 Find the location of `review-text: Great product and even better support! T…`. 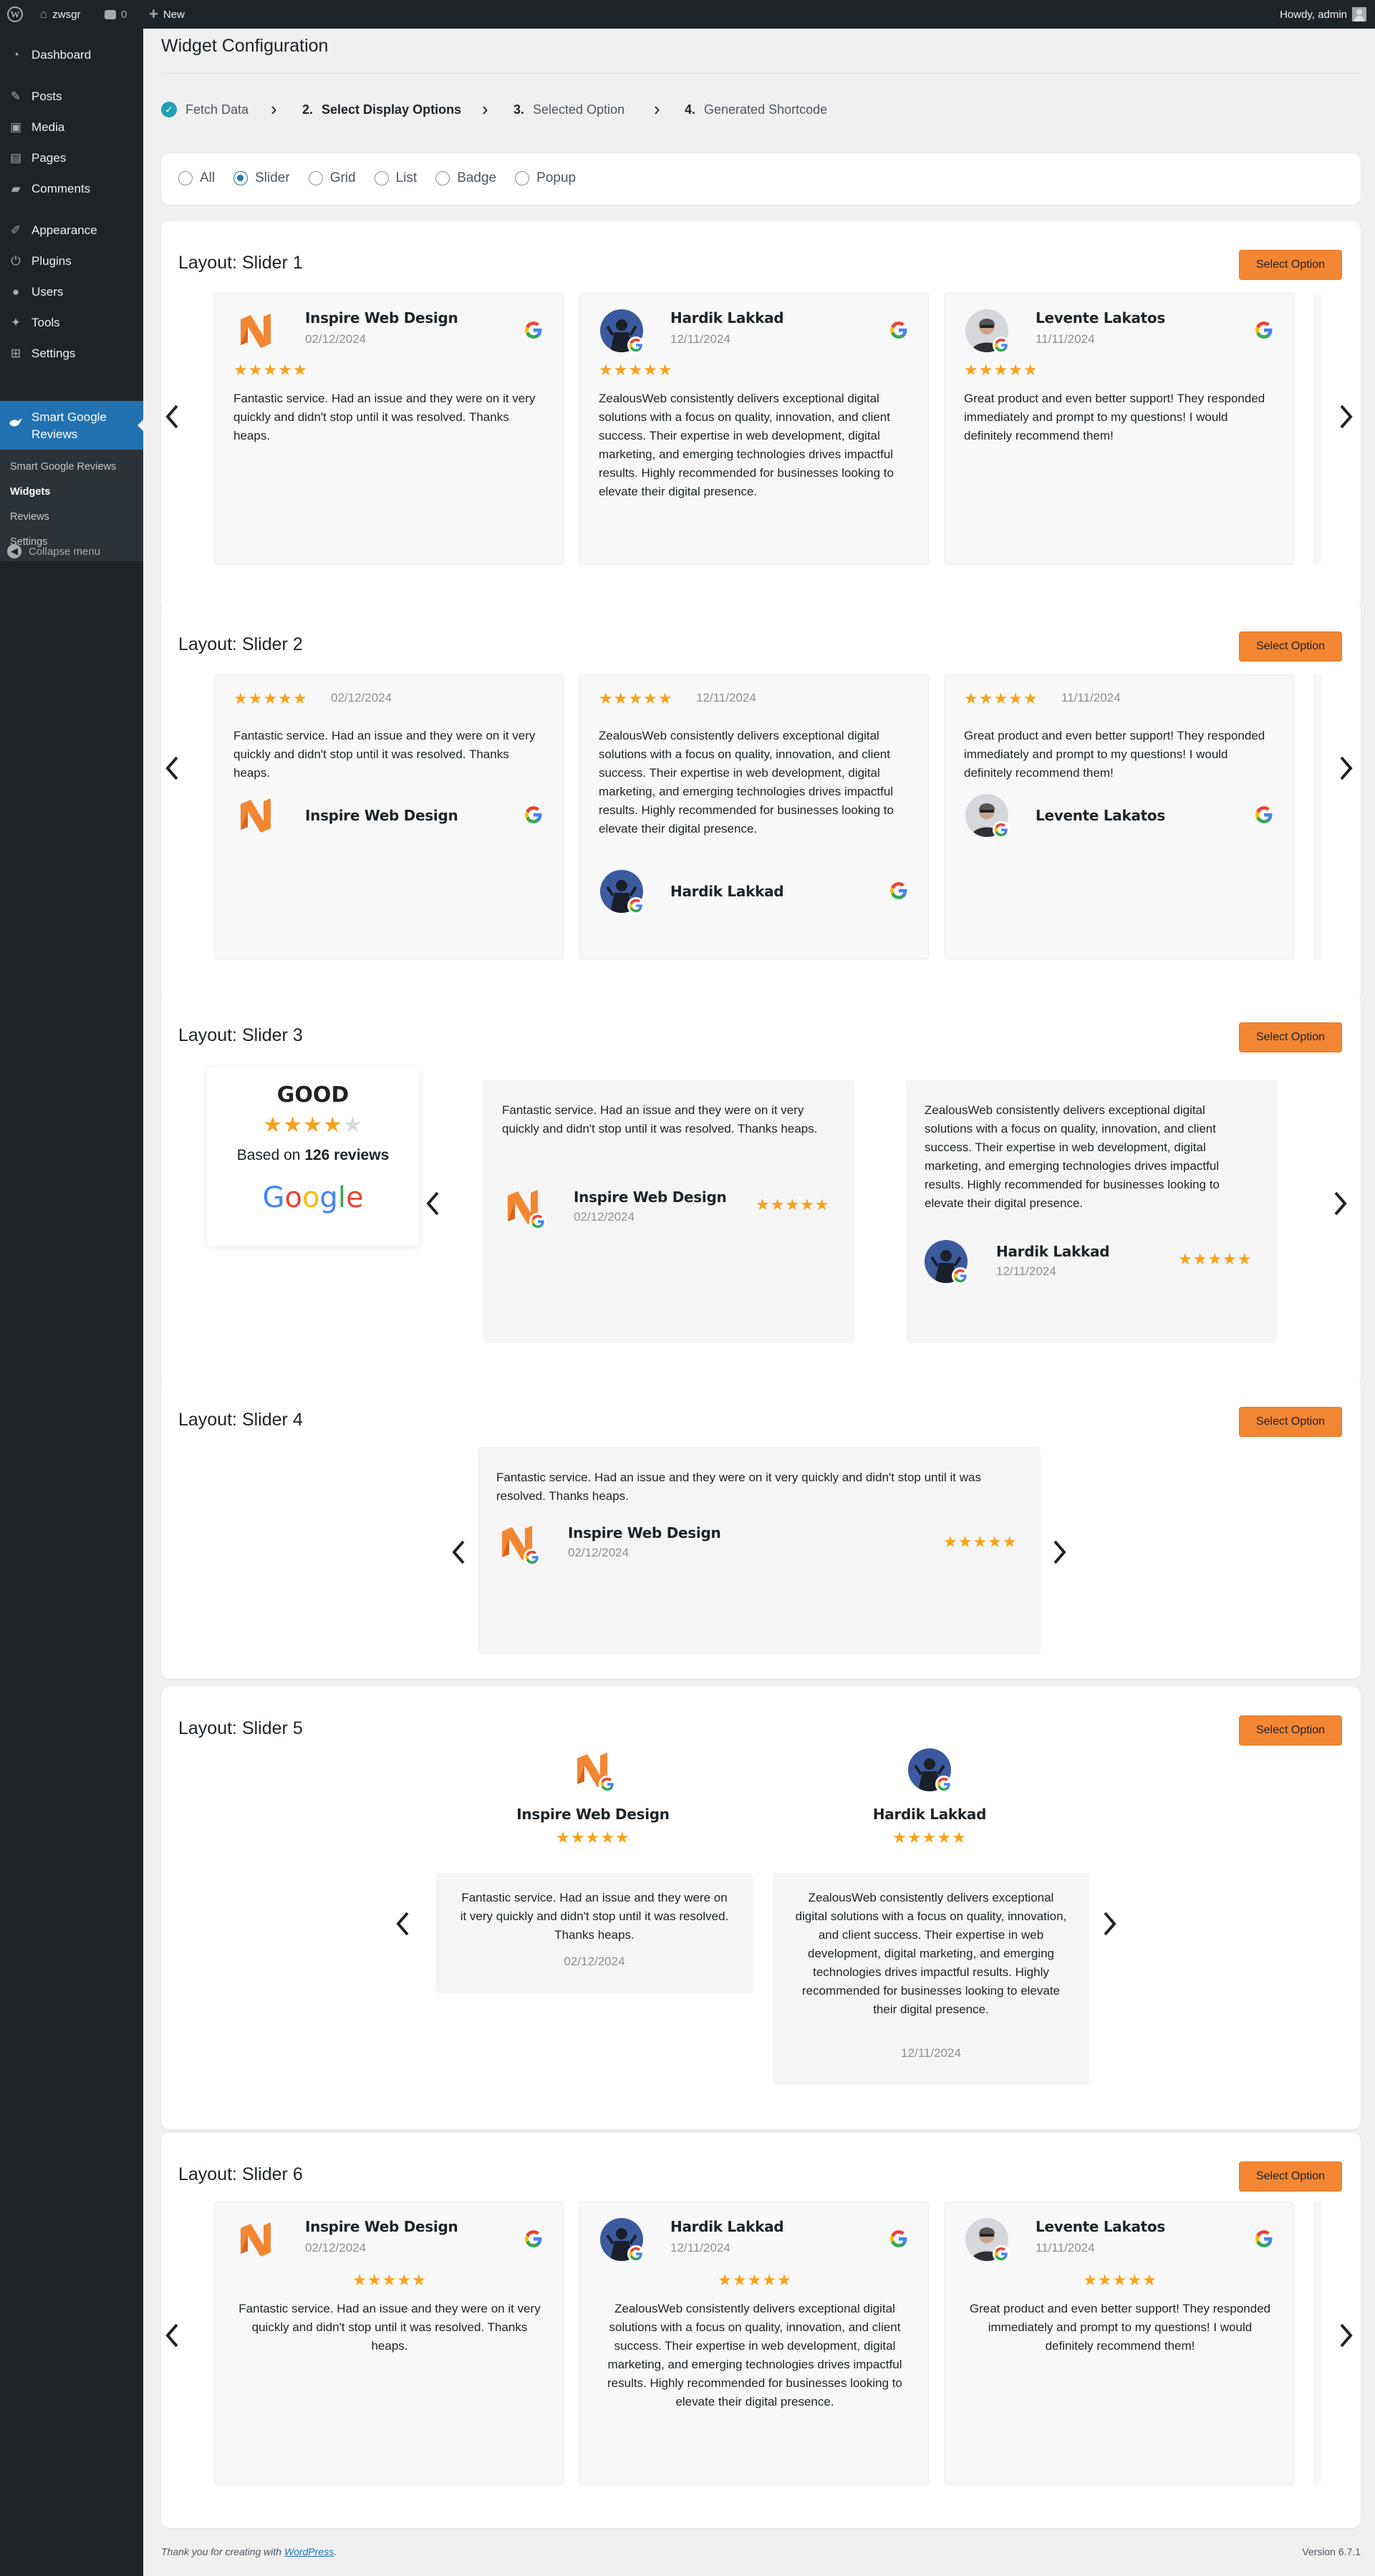

review-text: Great product and even better support! T… is located at coordinates (1115, 754).